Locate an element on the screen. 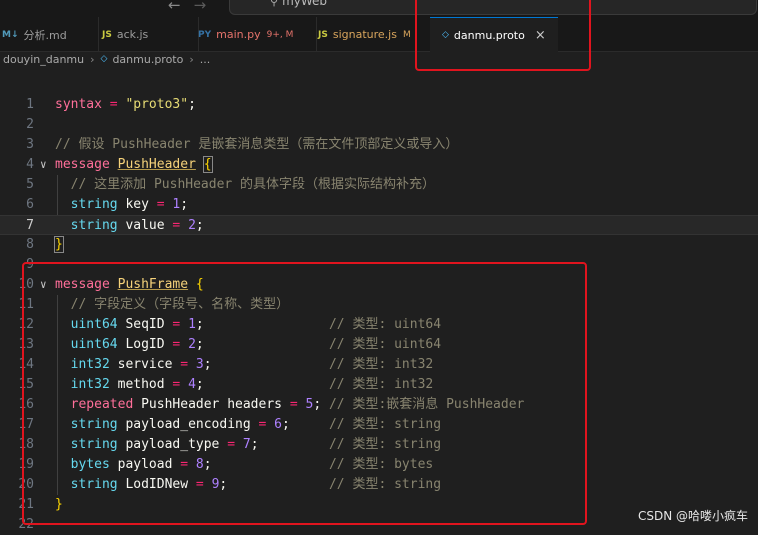 This screenshot has width=758, height=535. line-number: 1 is located at coordinates (30, 104).